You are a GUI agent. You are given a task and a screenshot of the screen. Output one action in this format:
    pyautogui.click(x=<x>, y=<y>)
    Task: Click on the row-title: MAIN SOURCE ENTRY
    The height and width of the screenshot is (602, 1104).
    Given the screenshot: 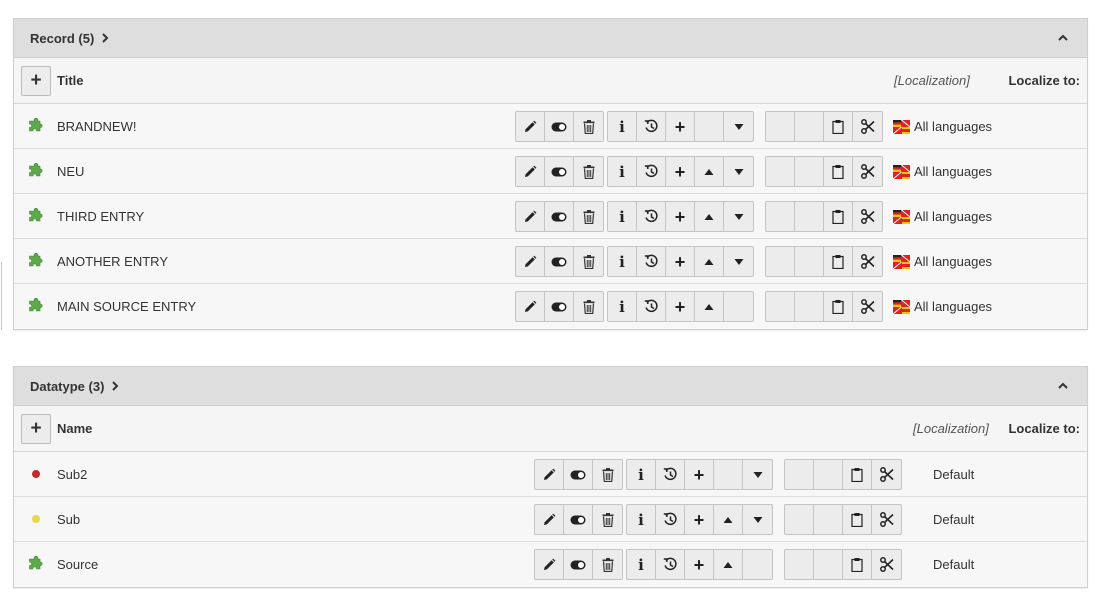 What is the action you would take?
    pyautogui.click(x=126, y=306)
    